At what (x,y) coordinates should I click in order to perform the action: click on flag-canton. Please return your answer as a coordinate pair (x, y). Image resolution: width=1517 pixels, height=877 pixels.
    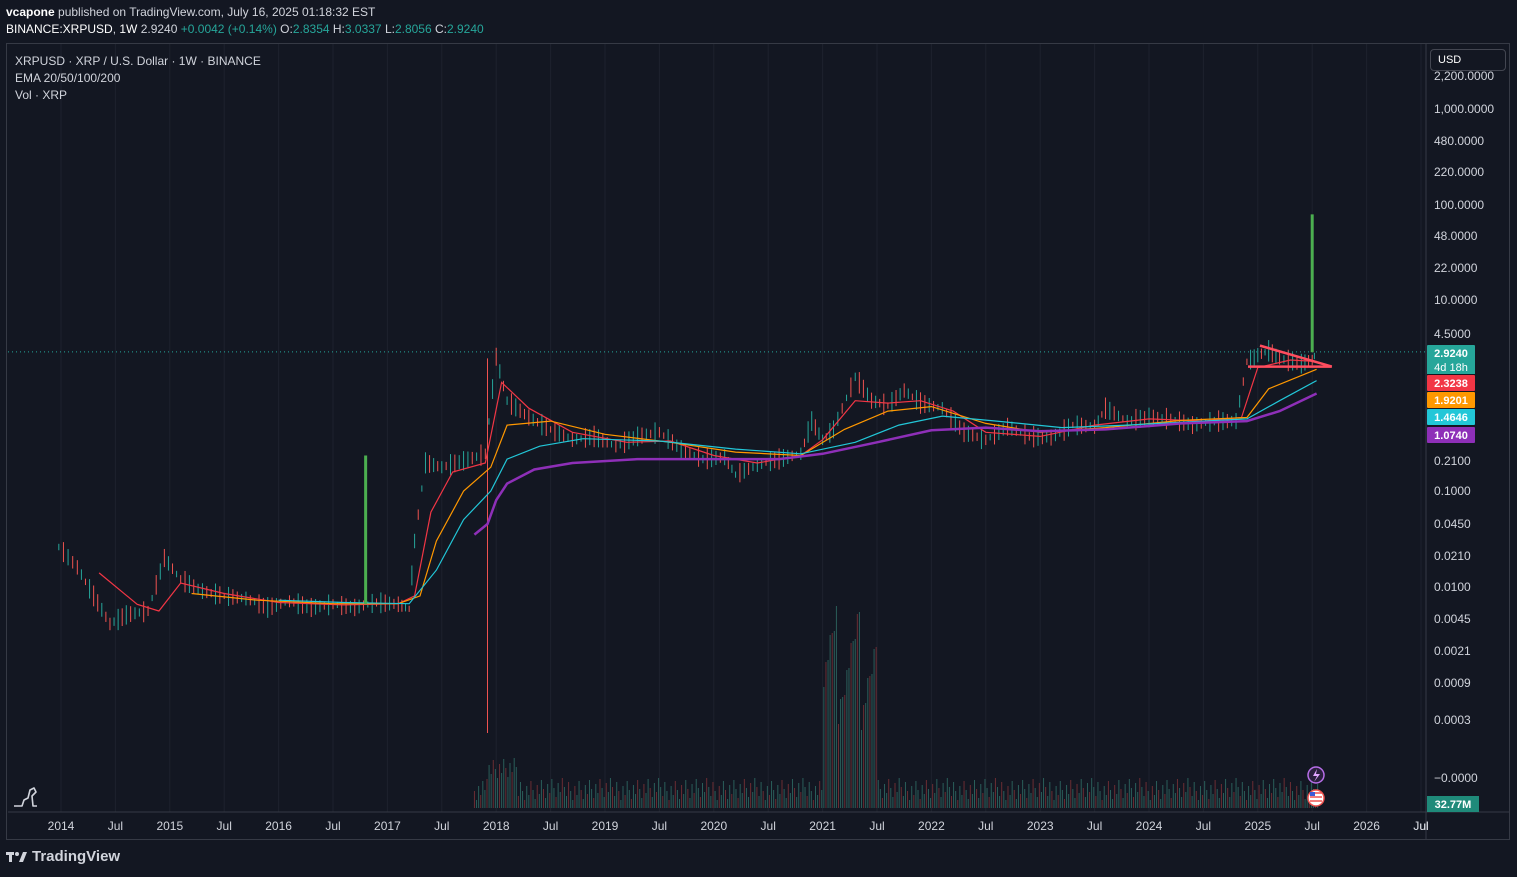
    Looking at the image, I should click on (1312, 794).